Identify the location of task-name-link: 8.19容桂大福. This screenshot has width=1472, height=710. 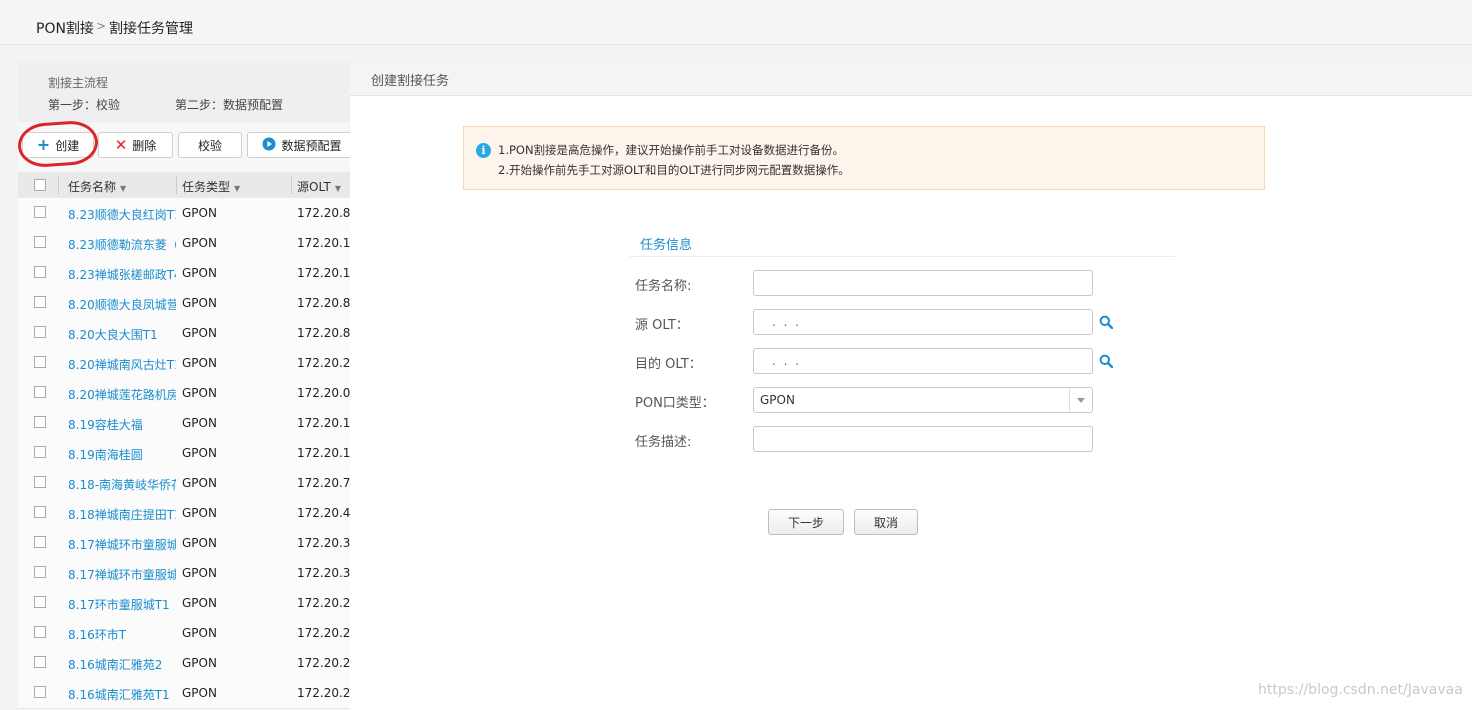
(122, 424).